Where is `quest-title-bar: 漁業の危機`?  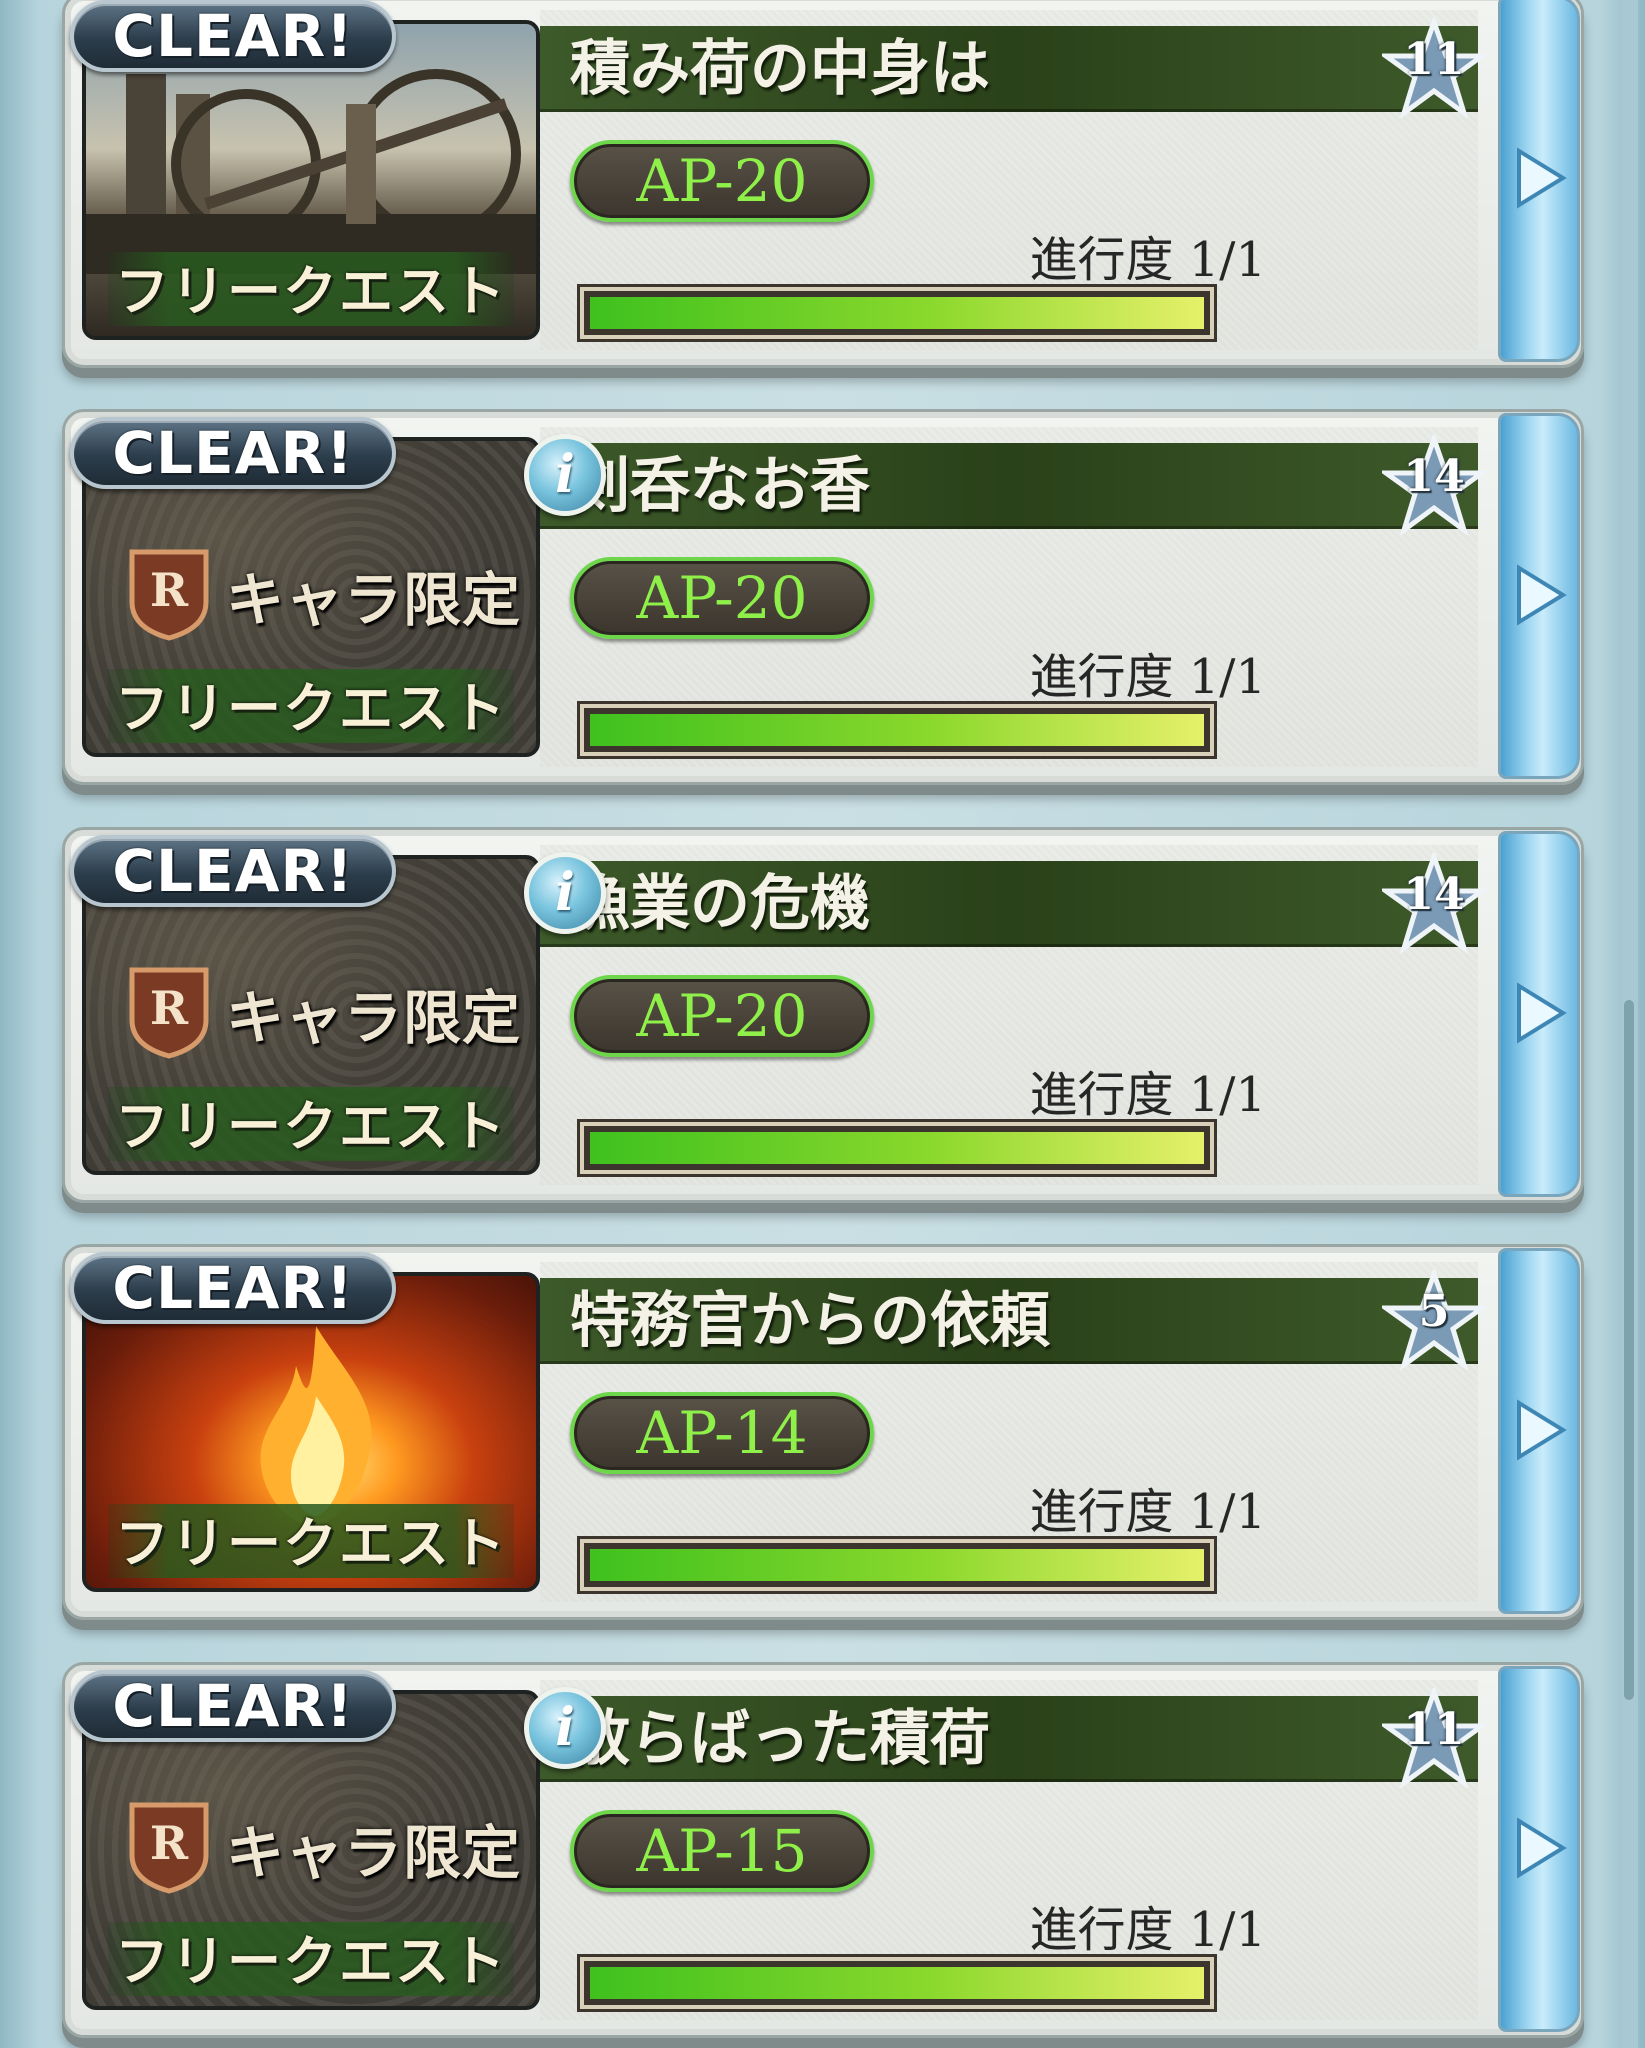 quest-title-bar: 漁業の危機 is located at coordinates (1009, 904).